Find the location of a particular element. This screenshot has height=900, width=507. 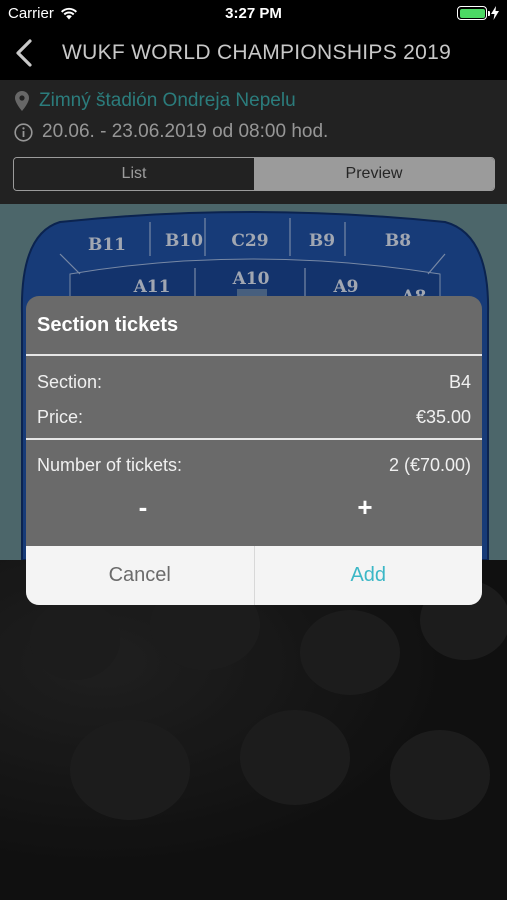

chevron-left-icon is located at coordinates (24, 53).